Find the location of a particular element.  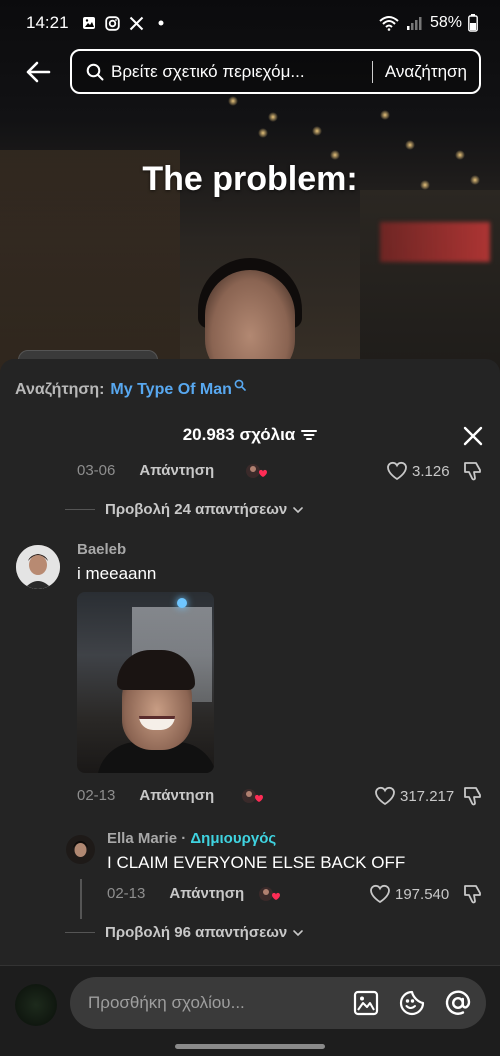

avatar-ella-marie is located at coordinates (80, 849).